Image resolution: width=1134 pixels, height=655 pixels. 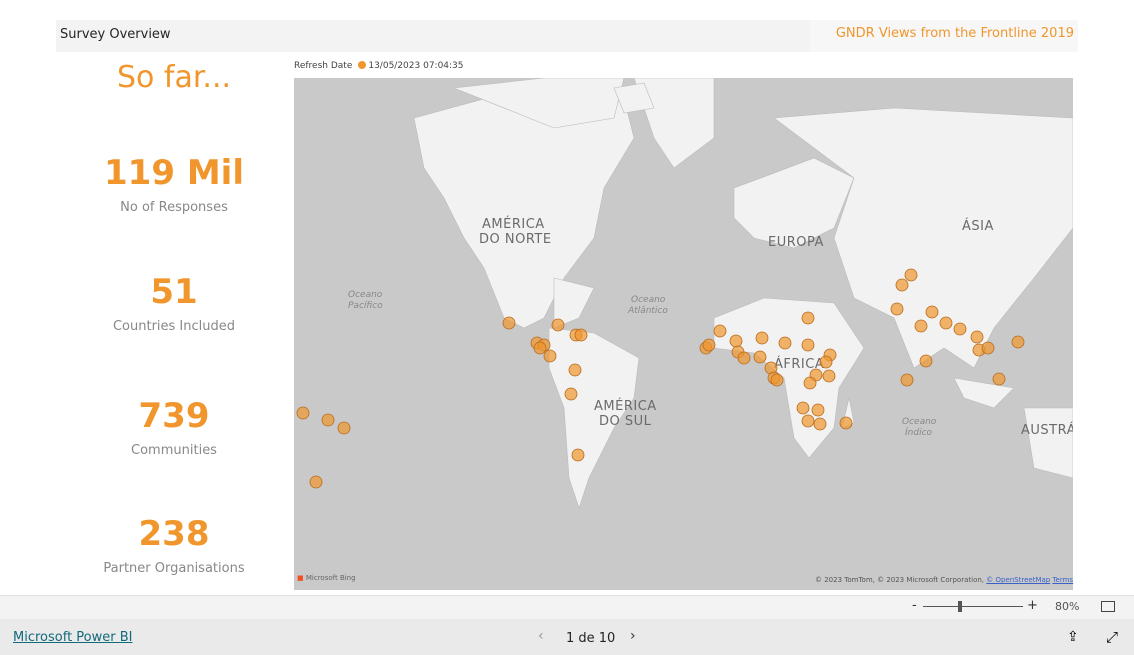 I want to click on zoom-level: 80%, so click(x=1067, y=606).